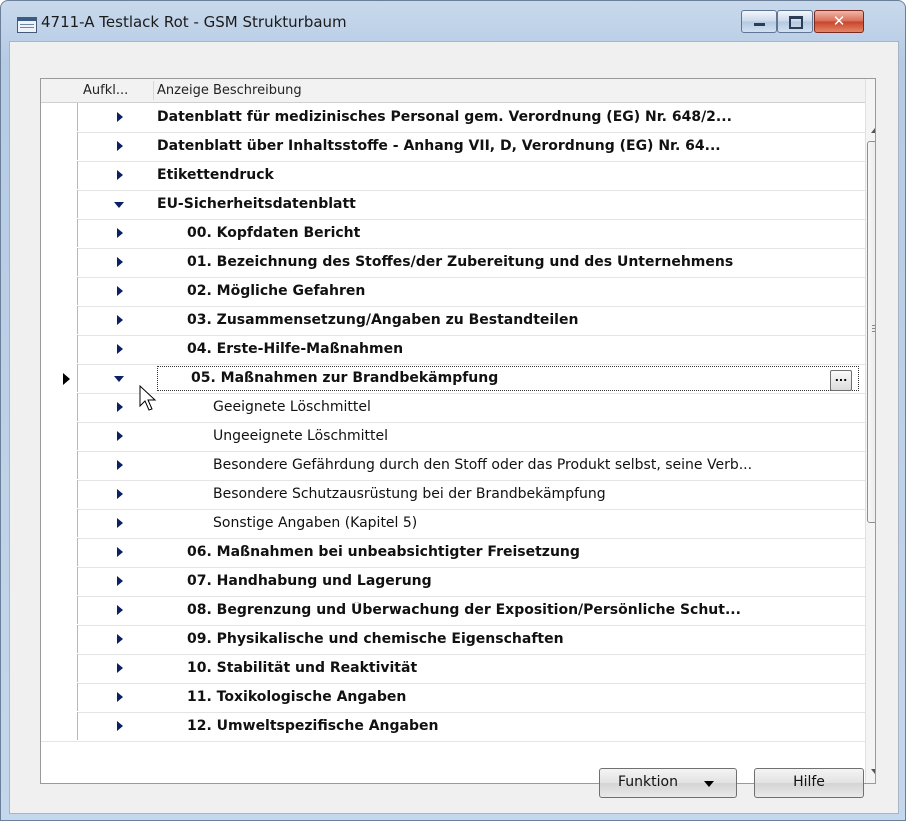  What do you see at coordinates (453, 437) in the screenshot?
I see `tree-row: Ungeeignete Löschmittel` at bounding box center [453, 437].